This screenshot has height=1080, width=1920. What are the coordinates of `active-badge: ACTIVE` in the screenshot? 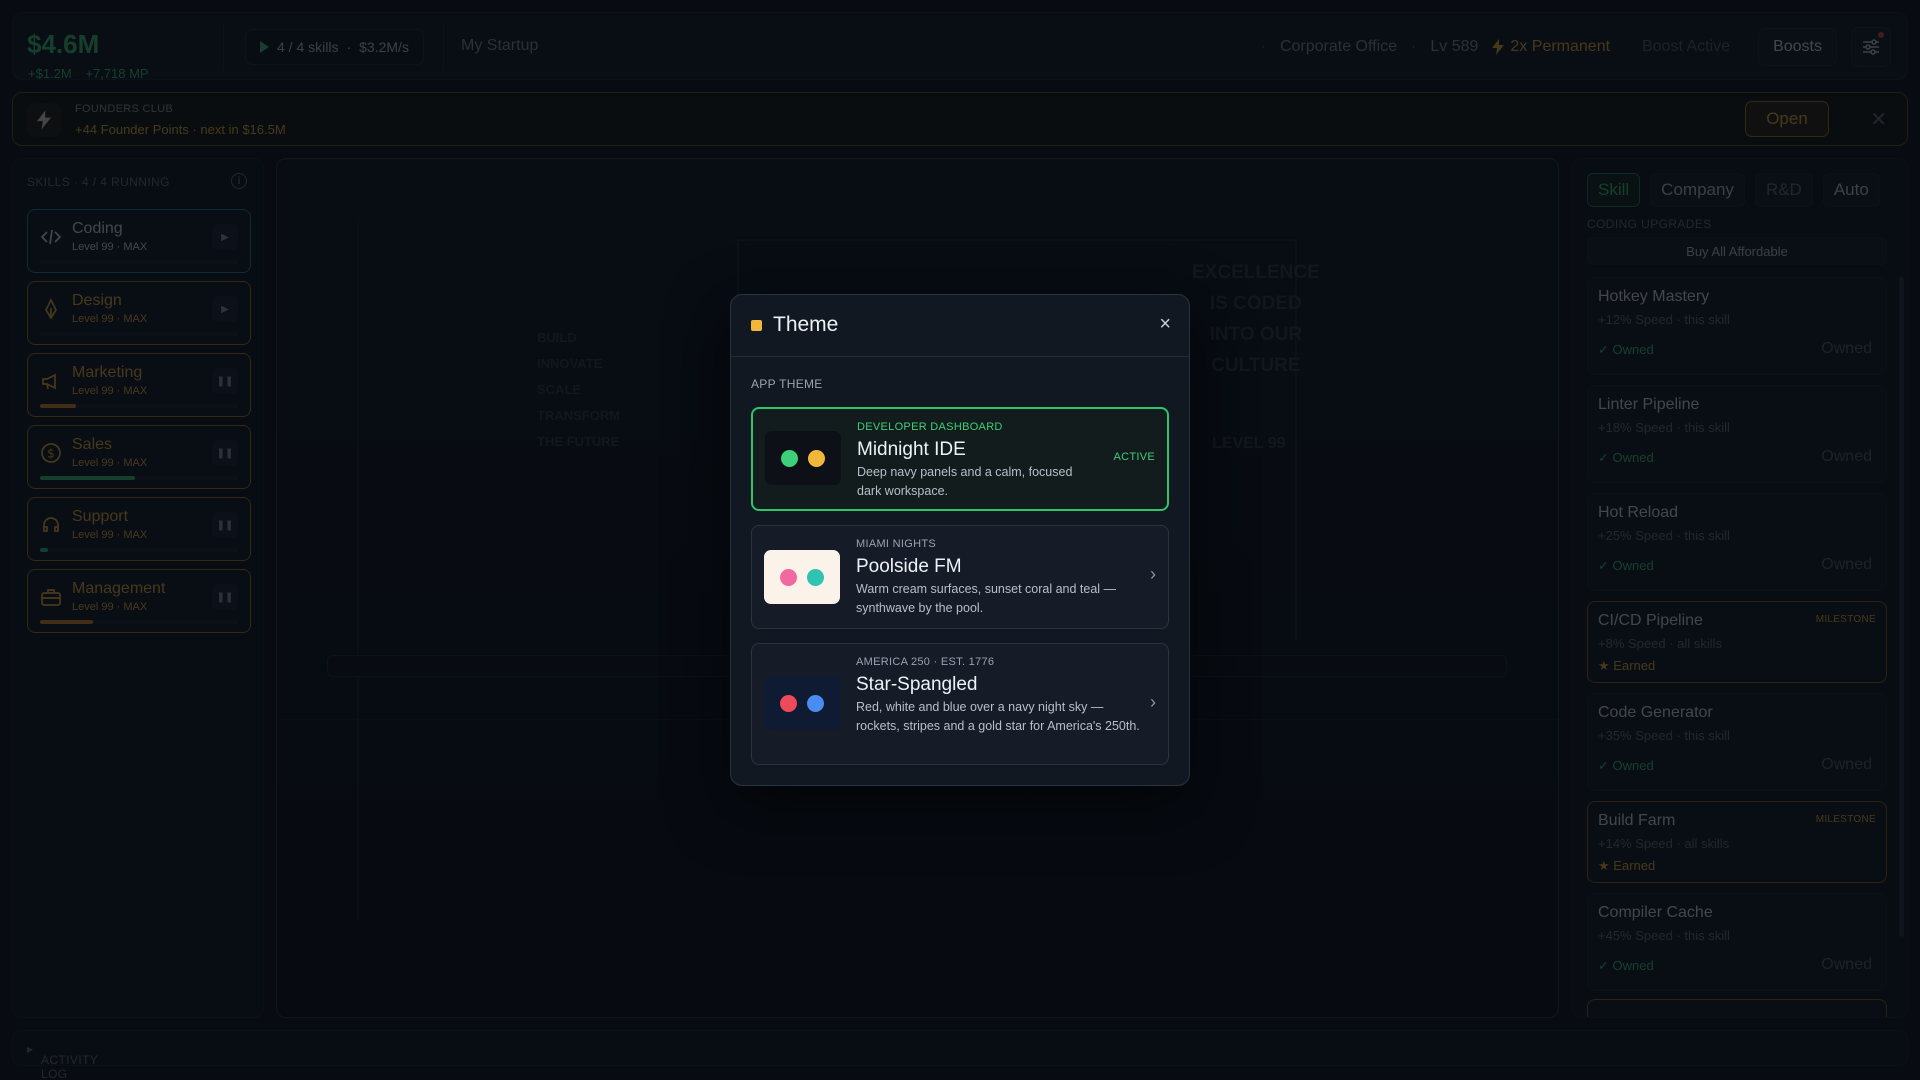 It's located at (1134, 457).